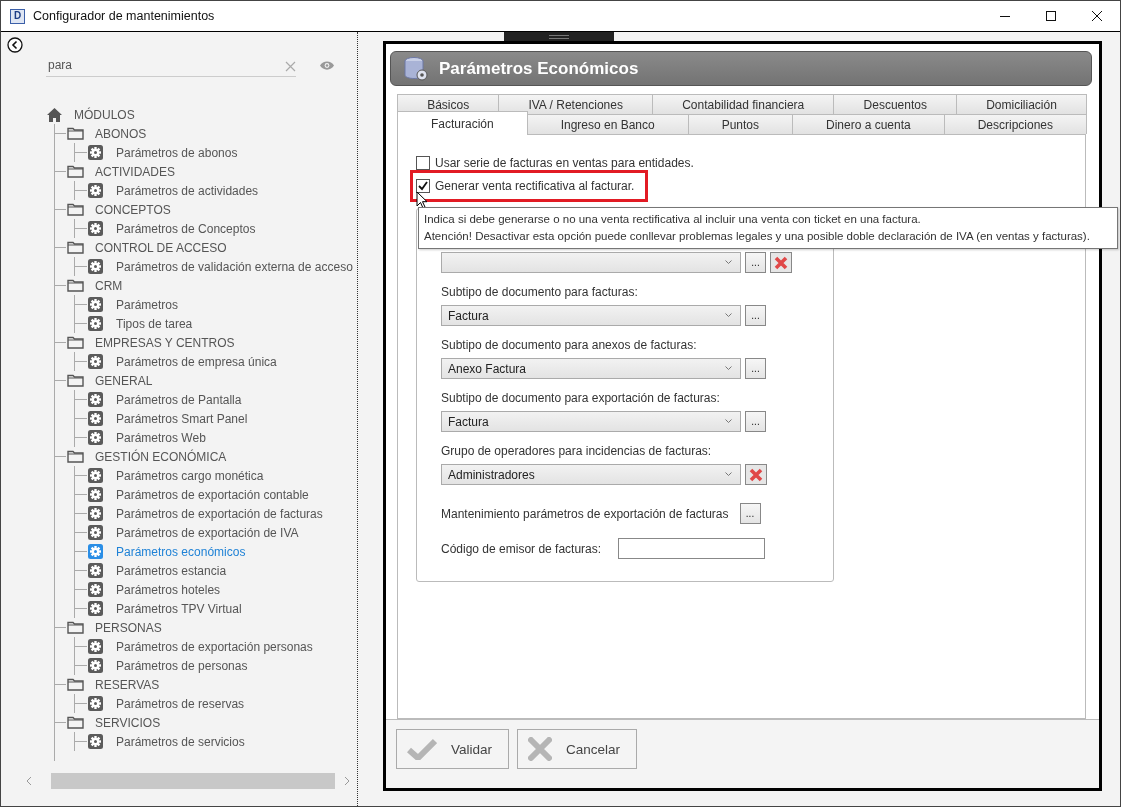  I want to click on home-icon, so click(54, 114).